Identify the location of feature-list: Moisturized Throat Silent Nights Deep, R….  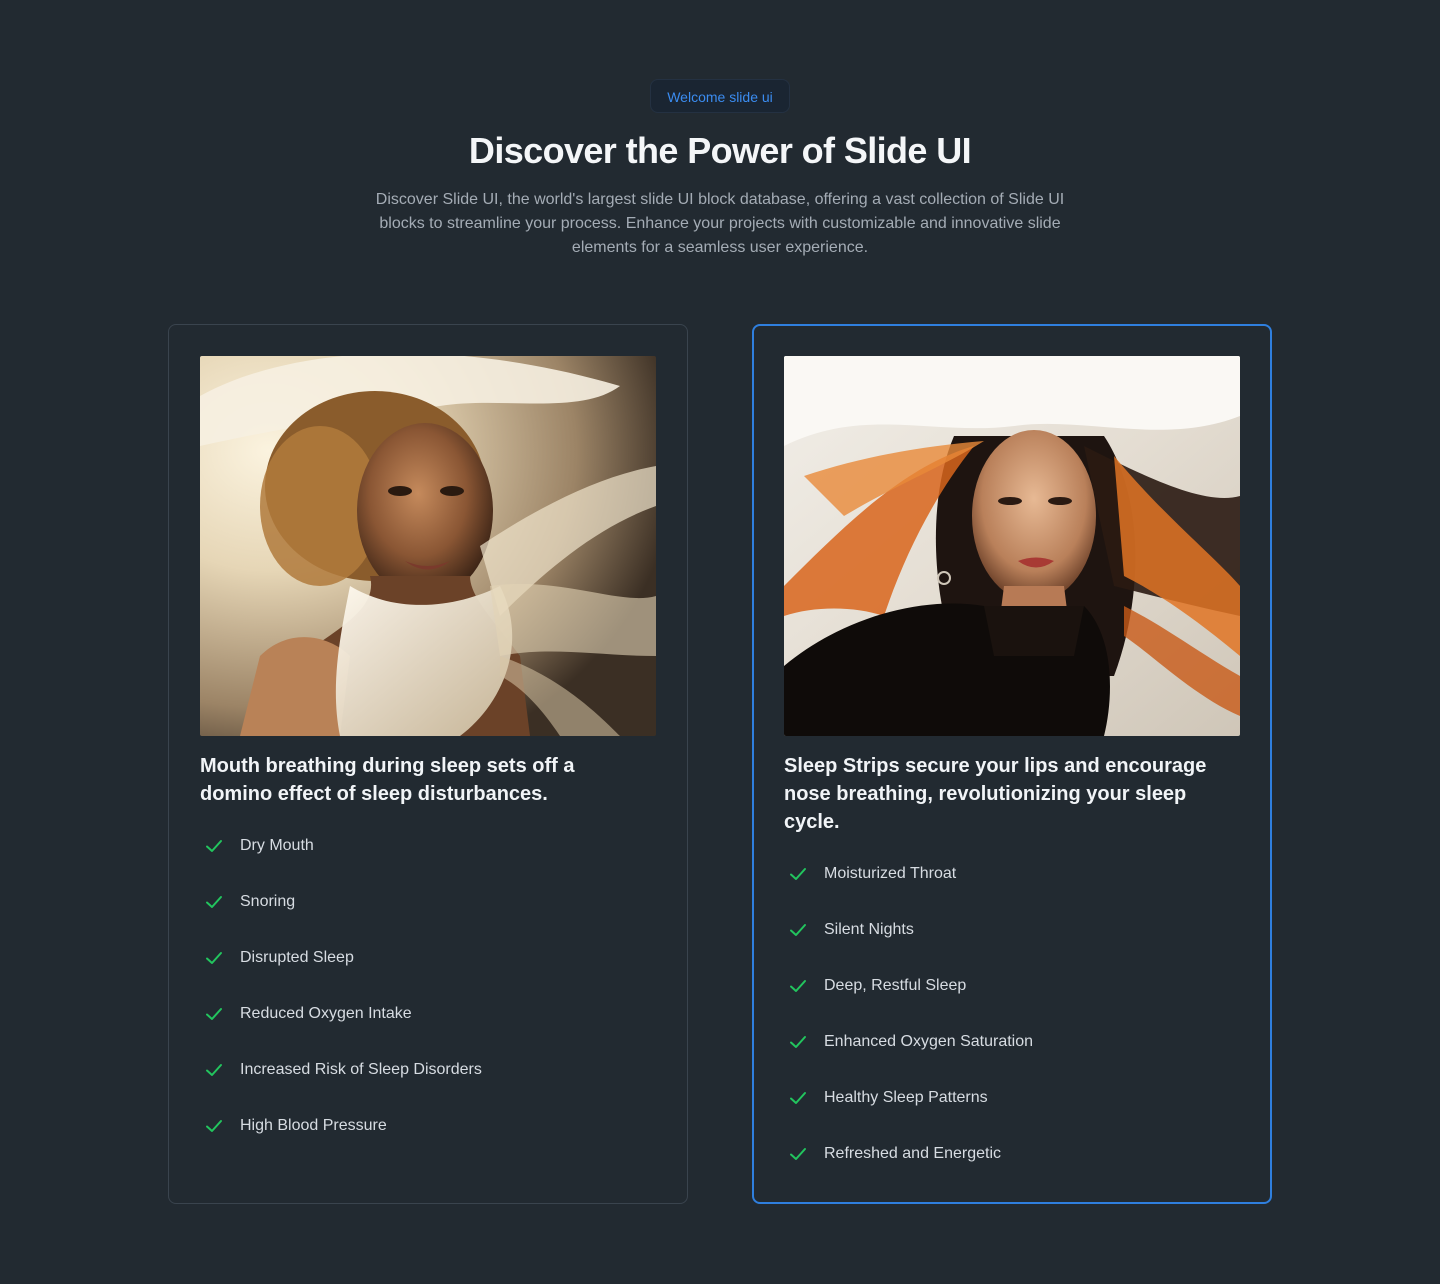
(1012, 1014).